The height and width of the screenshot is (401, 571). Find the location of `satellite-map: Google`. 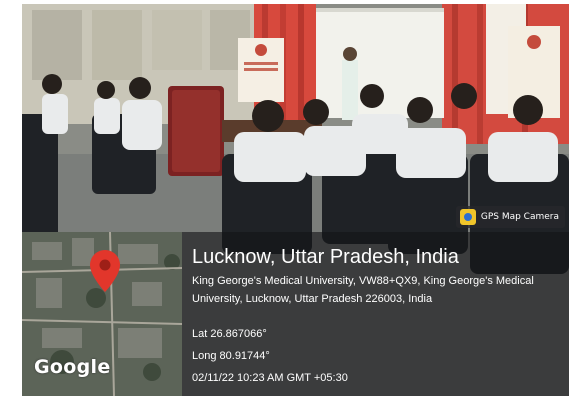

satellite-map: Google is located at coordinates (102, 314).